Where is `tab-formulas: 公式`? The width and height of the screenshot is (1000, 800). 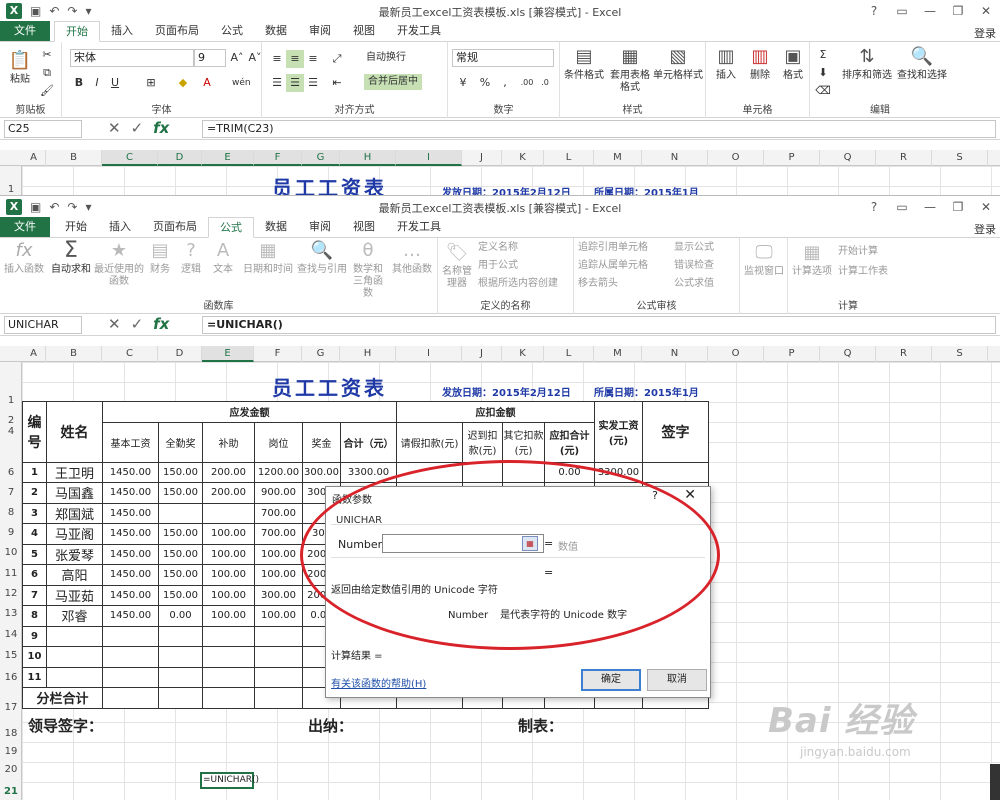 tab-formulas: 公式 is located at coordinates (232, 31).